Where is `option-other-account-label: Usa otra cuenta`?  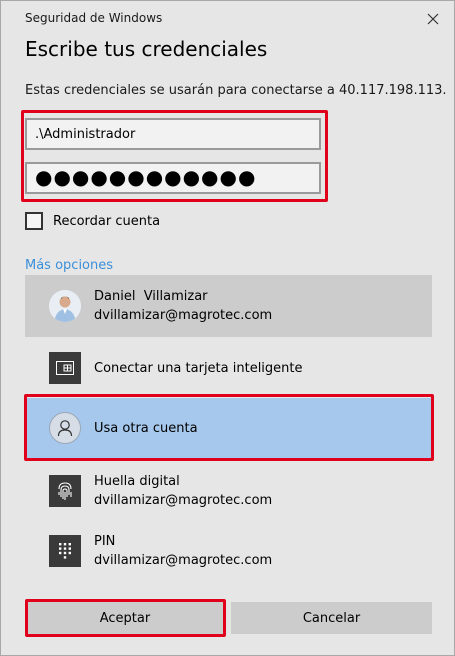
option-other-account-label: Usa otra cuenta is located at coordinates (146, 428).